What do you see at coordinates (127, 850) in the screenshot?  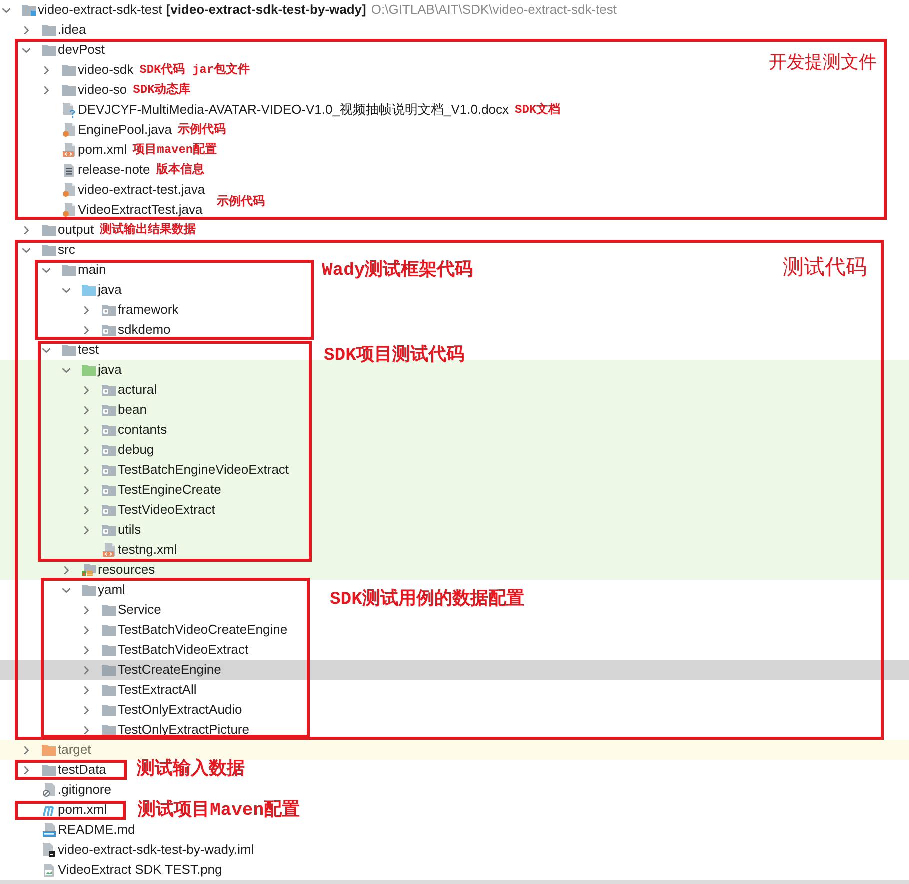 I see `tree-row: video-extract-sdk-test-by-wady.iml` at bounding box center [127, 850].